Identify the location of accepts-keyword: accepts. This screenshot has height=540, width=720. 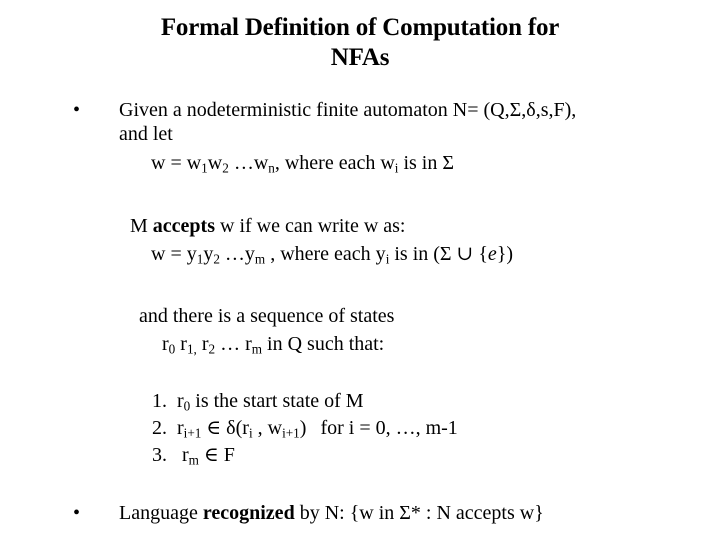
(183, 226).